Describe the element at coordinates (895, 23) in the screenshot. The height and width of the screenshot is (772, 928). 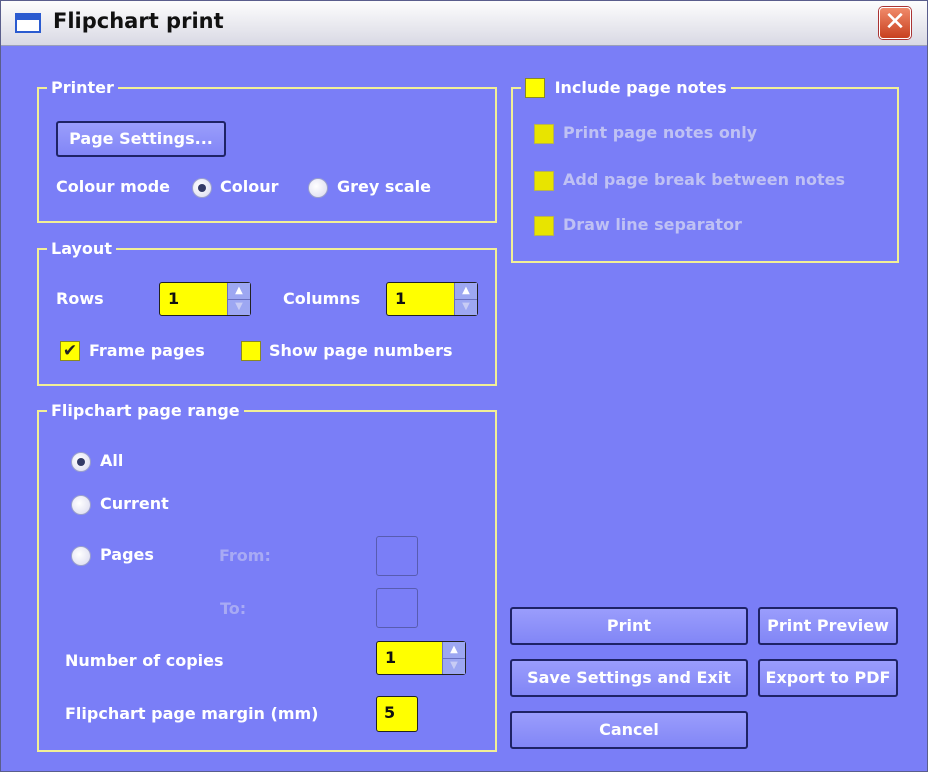
I see `close-button: ✕` at that location.